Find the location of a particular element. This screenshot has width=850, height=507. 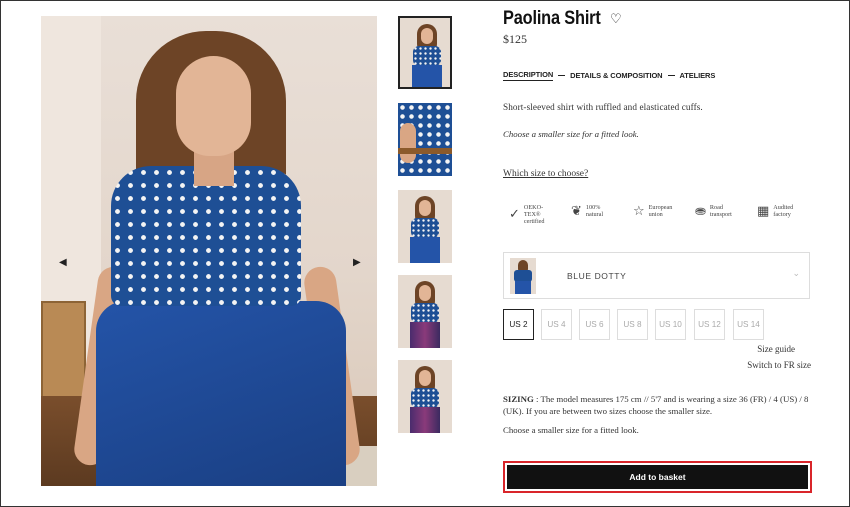

oekotex-icon: ✓ is located at coordinates (514, 214).